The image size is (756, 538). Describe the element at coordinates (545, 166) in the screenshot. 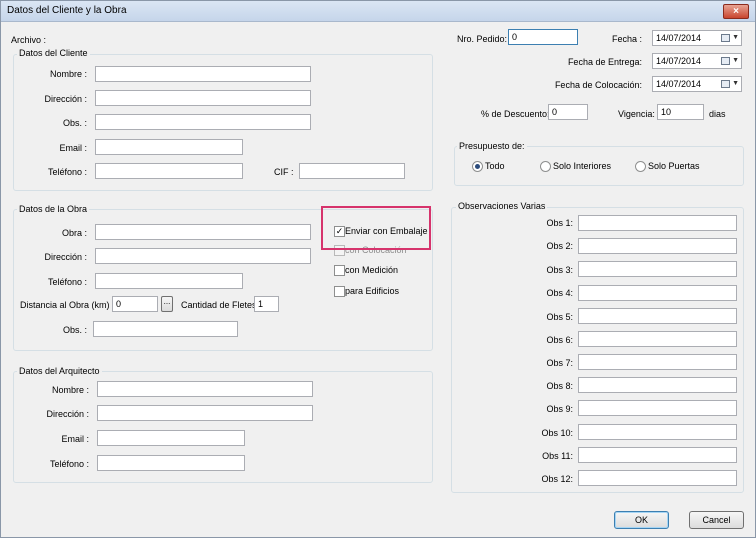

I see `radio-solo-interiores` at that location.